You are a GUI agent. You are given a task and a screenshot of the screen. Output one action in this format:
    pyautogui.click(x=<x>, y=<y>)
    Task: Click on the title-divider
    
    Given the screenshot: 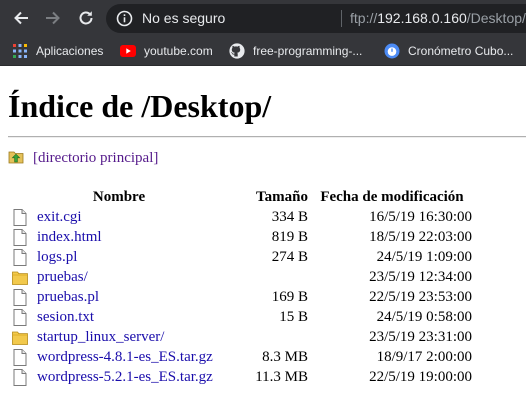 What is the action you would take?
    pyautogui.click(x=267, y=137)
    